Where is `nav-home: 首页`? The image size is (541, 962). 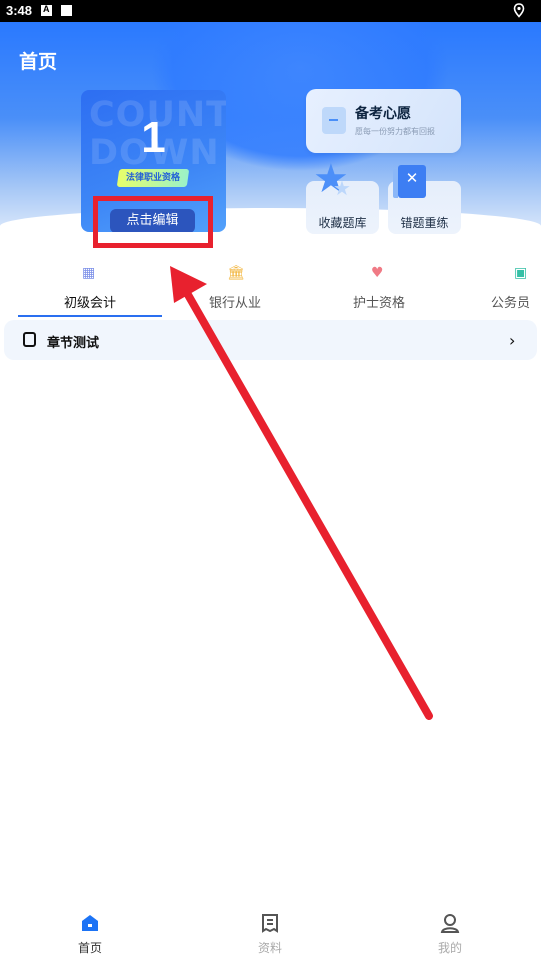
nav-home: 首页 is located at coordinates (90, 930).